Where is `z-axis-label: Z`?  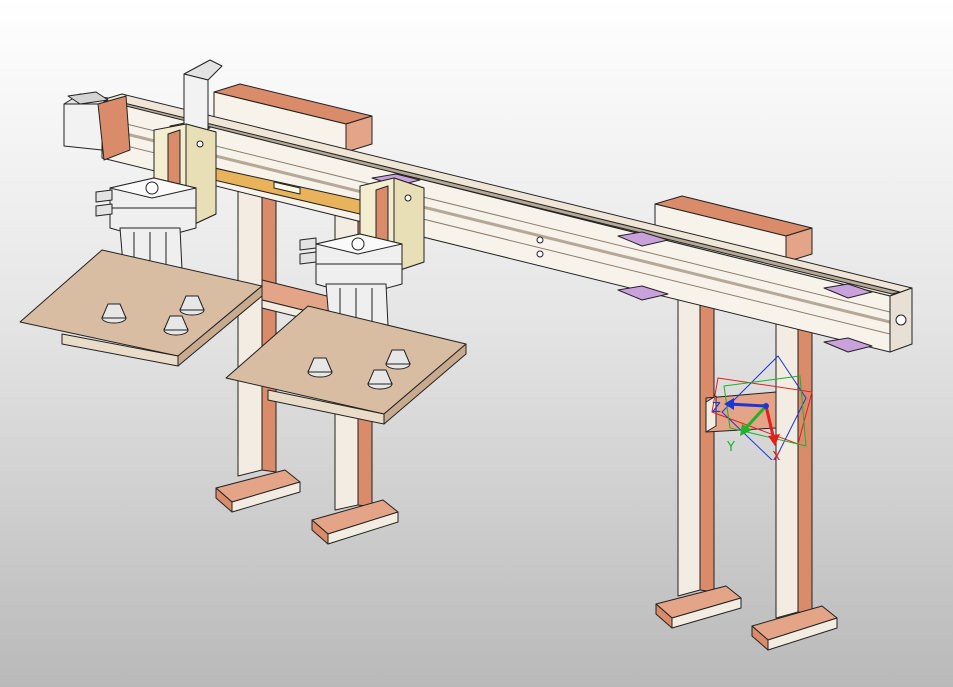
z-axis-label: Z is located at coordinates (716, 408).